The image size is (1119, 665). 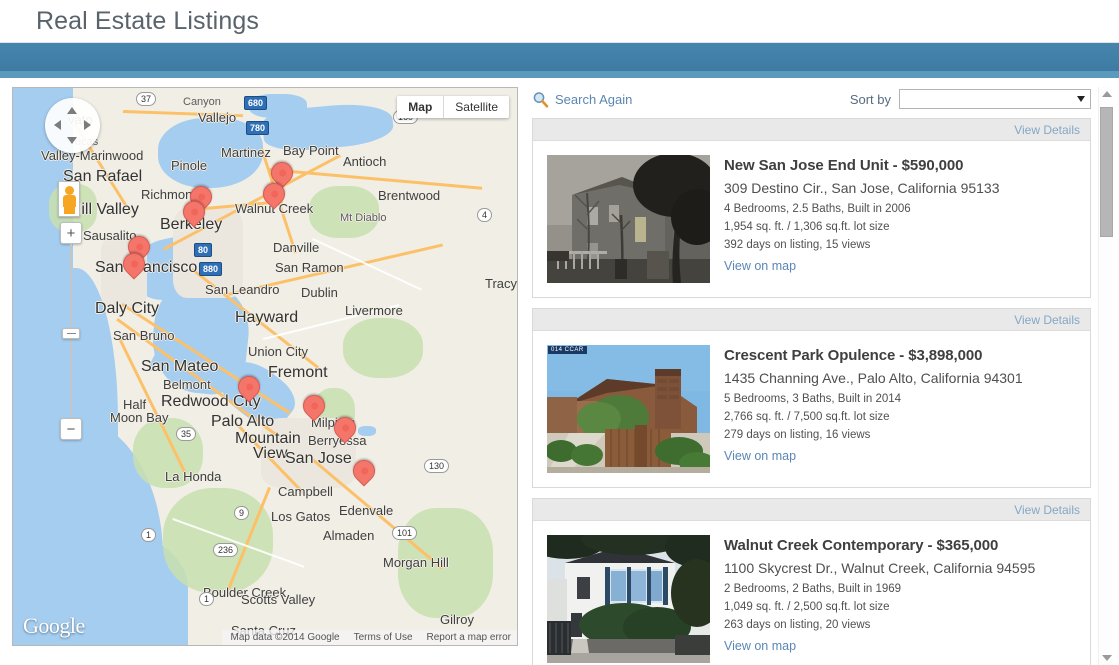 I want to click on search-again-label: Search Again, so click(x=594, y=99).